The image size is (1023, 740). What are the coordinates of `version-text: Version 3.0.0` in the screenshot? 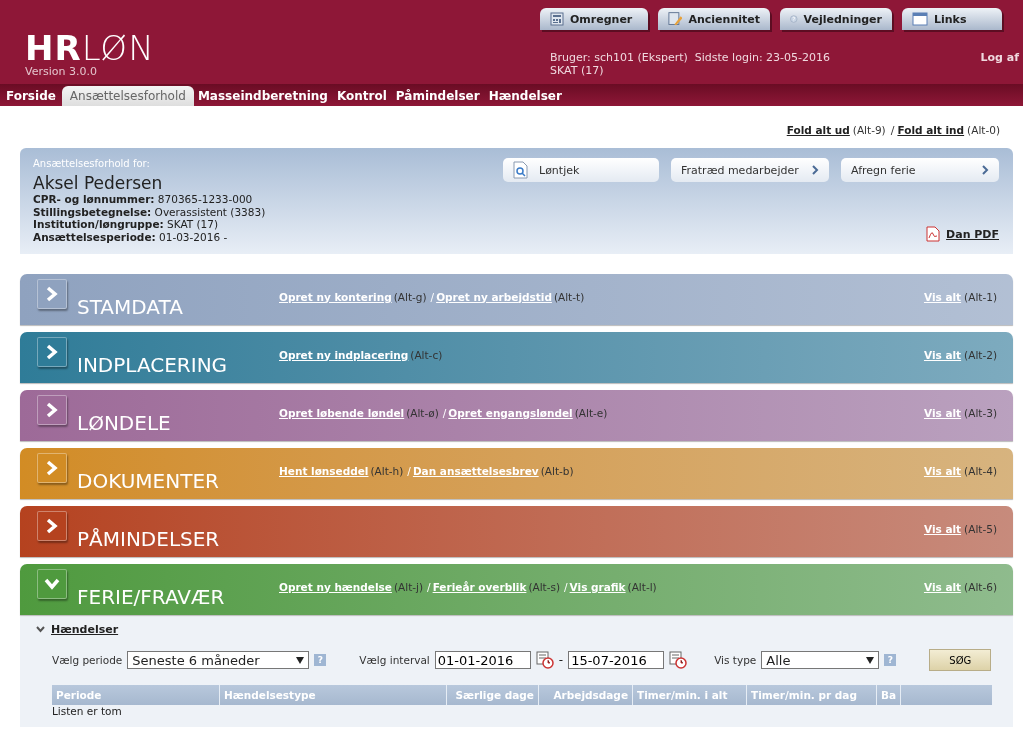 It's located at (61, 71).